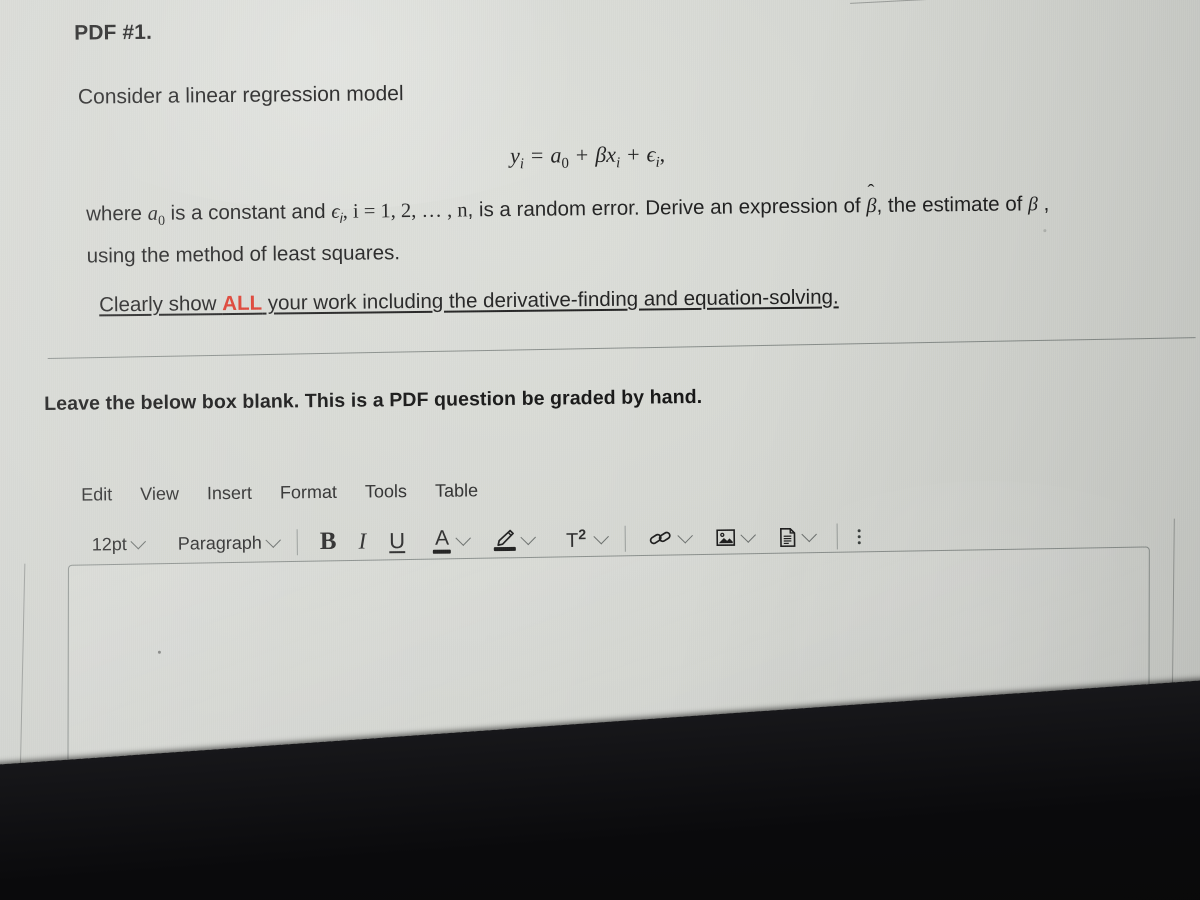 This screenshot has width=1200, height=900. I want to click on highlight-color-dropdown, so click(513, 540).